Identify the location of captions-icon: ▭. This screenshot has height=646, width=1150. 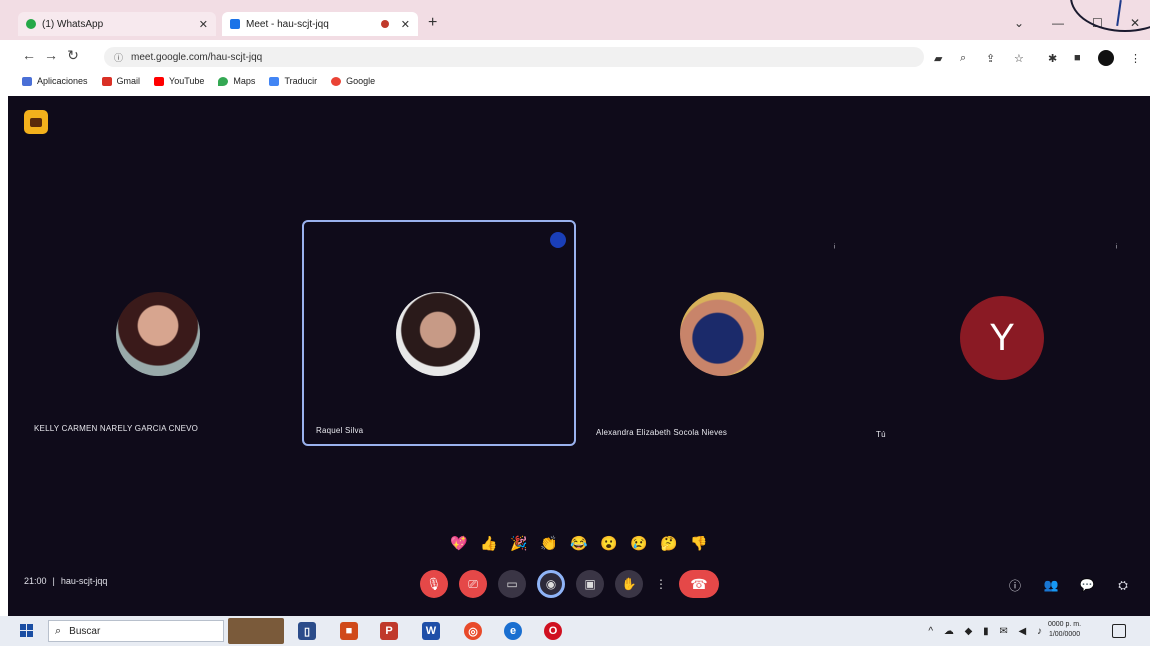
(512, 584).